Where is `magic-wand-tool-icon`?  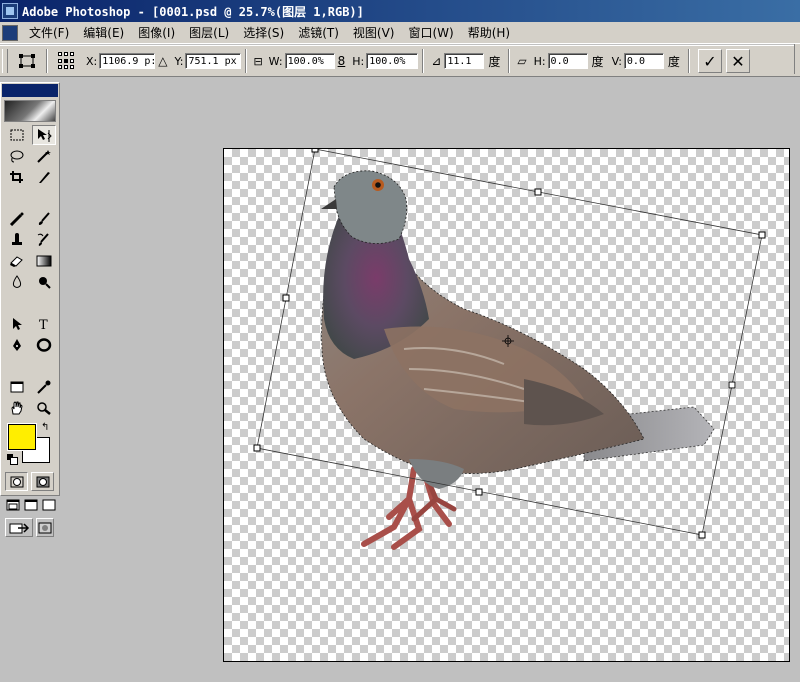
magic-wand-tool-icon is located at coordinates (44, 156).